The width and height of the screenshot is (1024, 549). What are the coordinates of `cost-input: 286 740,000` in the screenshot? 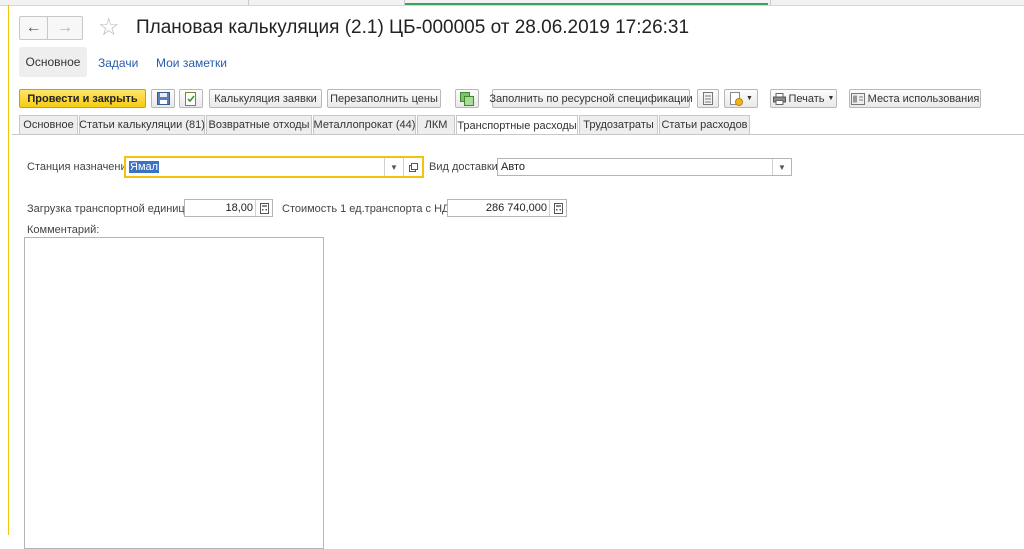 It's located at (507, 208).